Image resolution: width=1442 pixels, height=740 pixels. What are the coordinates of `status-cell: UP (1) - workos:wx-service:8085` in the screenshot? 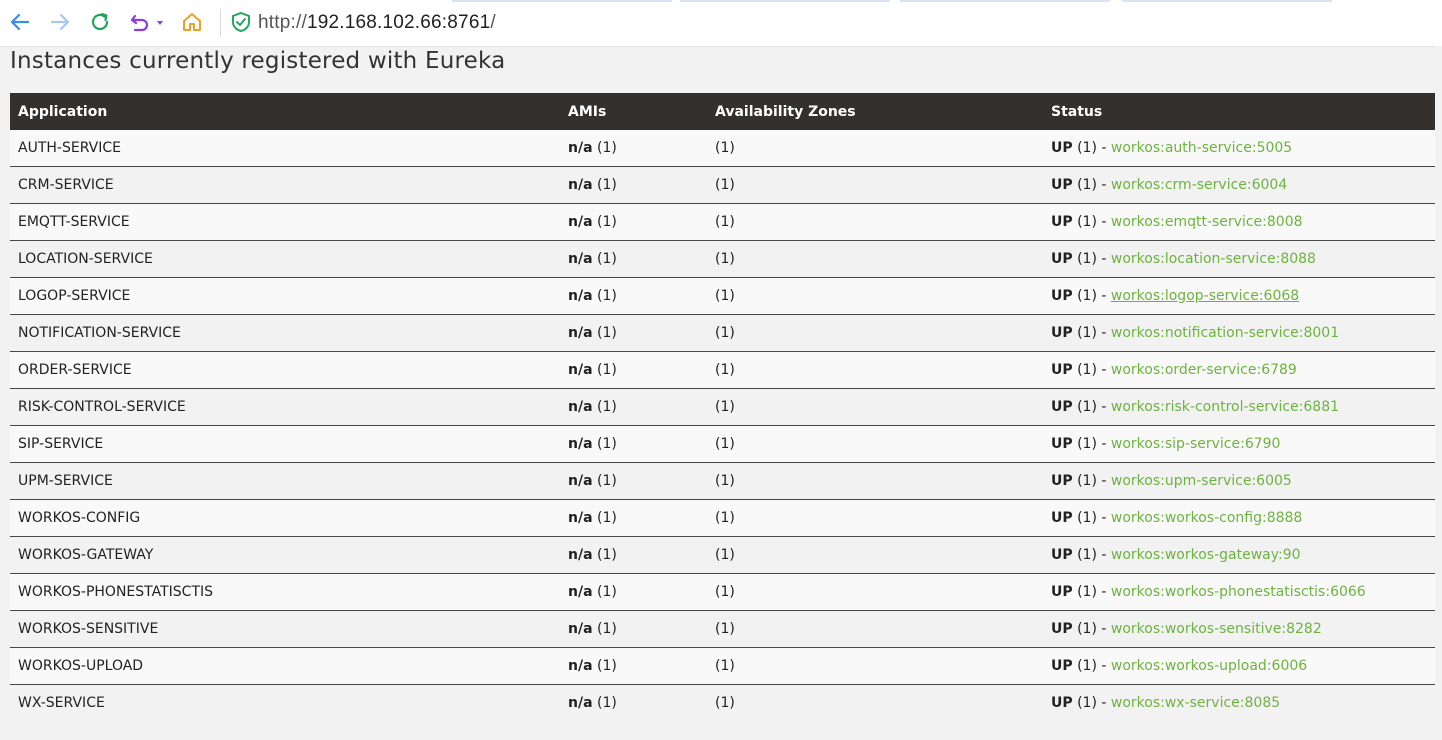 It's located at (1242, 702).